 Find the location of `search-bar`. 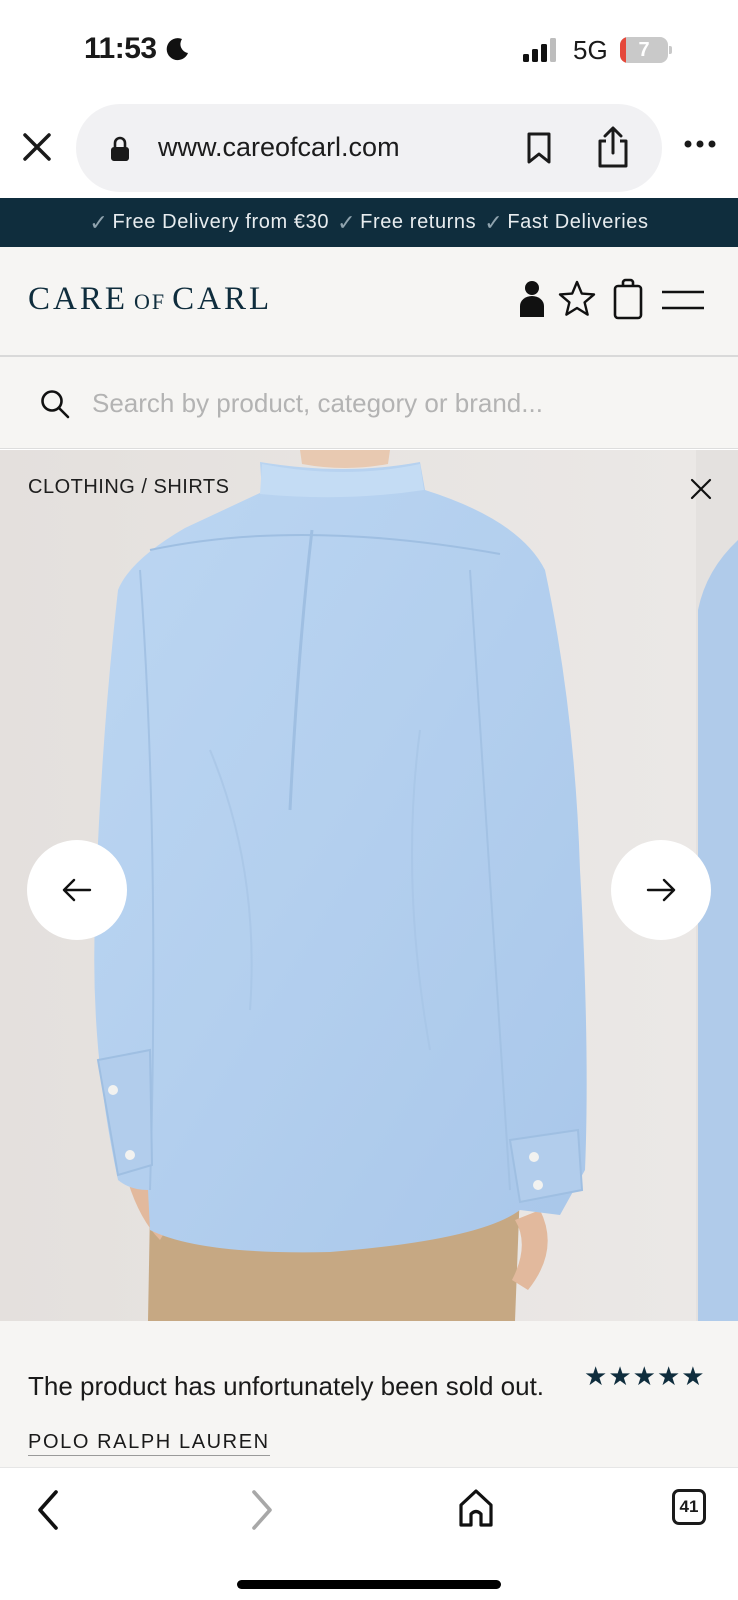

search-bar is located at coordinates (369, 403).